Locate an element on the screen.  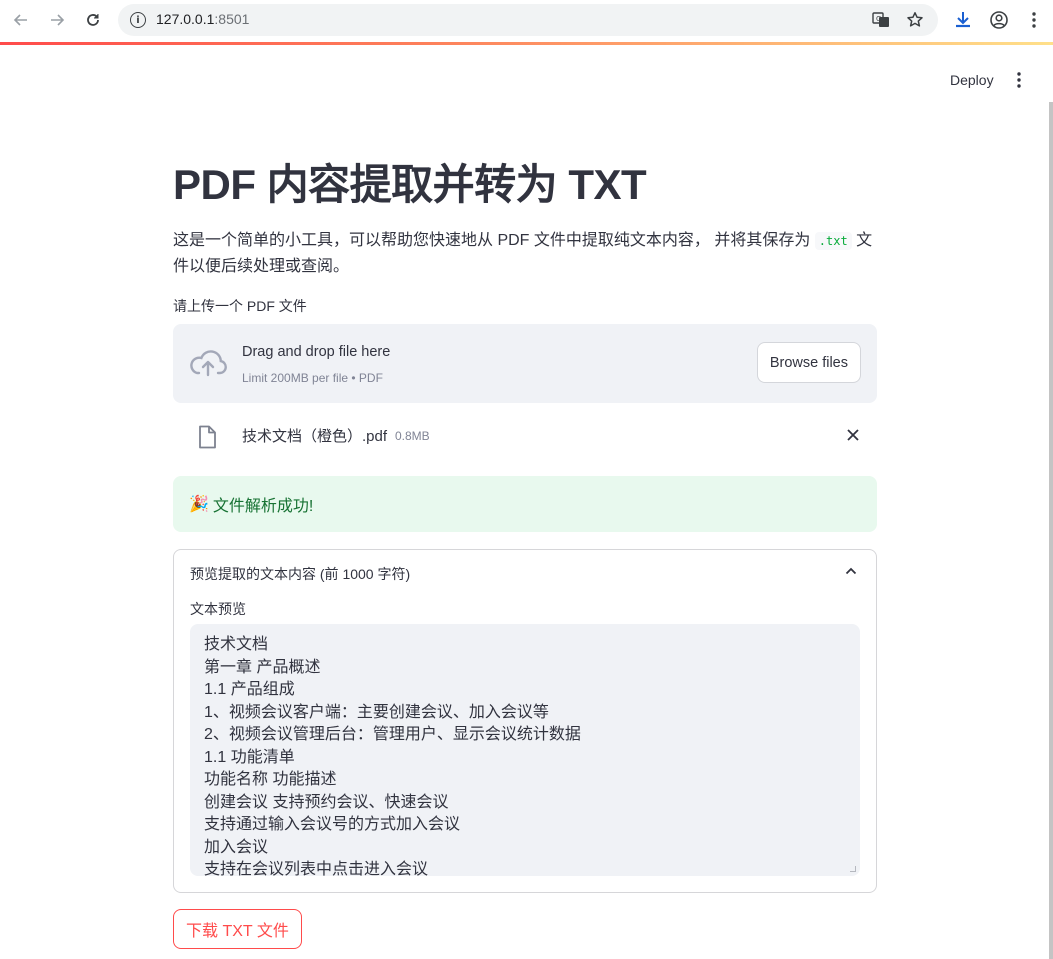
preview-line: 功能名称 功能描述 is located at coordinates (270, 779).